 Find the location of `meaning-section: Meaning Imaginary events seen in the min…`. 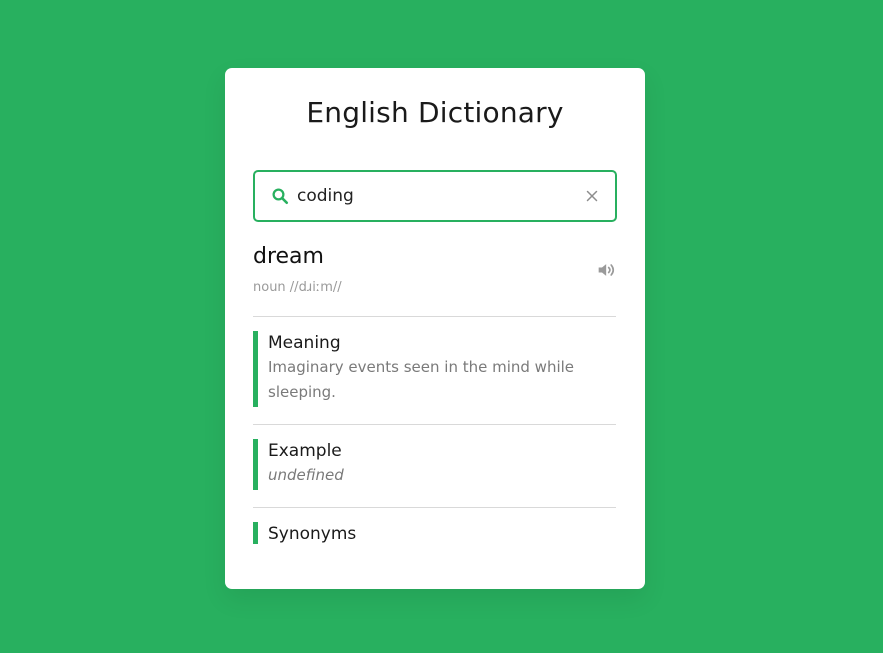

meaning-section: Meaning Imaginary events seen in the min… is located at coordinates (434, 369).